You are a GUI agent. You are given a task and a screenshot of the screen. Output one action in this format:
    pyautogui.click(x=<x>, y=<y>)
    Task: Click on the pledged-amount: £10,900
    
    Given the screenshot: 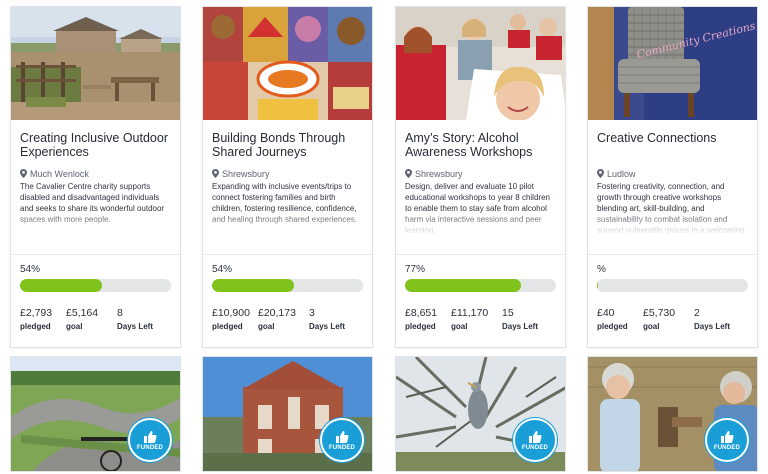 What is the action you would take?
    pyautogui.click(x=231, y=313)
    